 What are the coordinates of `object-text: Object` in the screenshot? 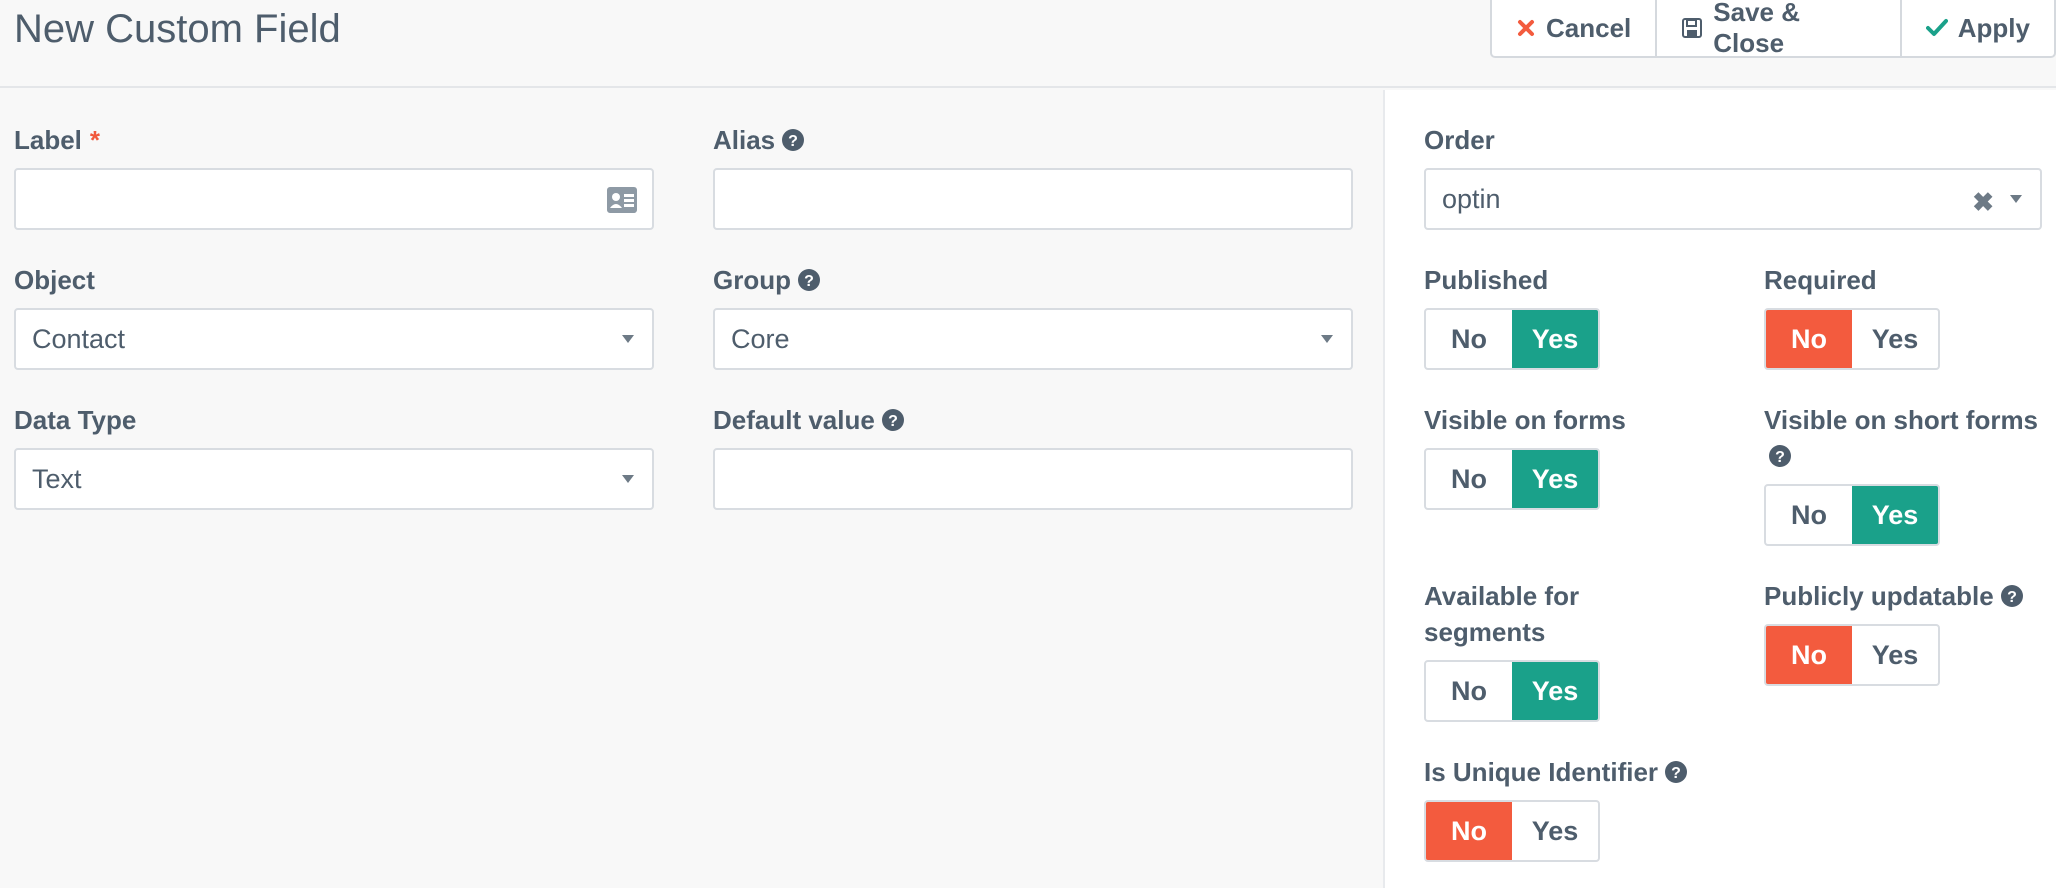 It's located at (54, 280).